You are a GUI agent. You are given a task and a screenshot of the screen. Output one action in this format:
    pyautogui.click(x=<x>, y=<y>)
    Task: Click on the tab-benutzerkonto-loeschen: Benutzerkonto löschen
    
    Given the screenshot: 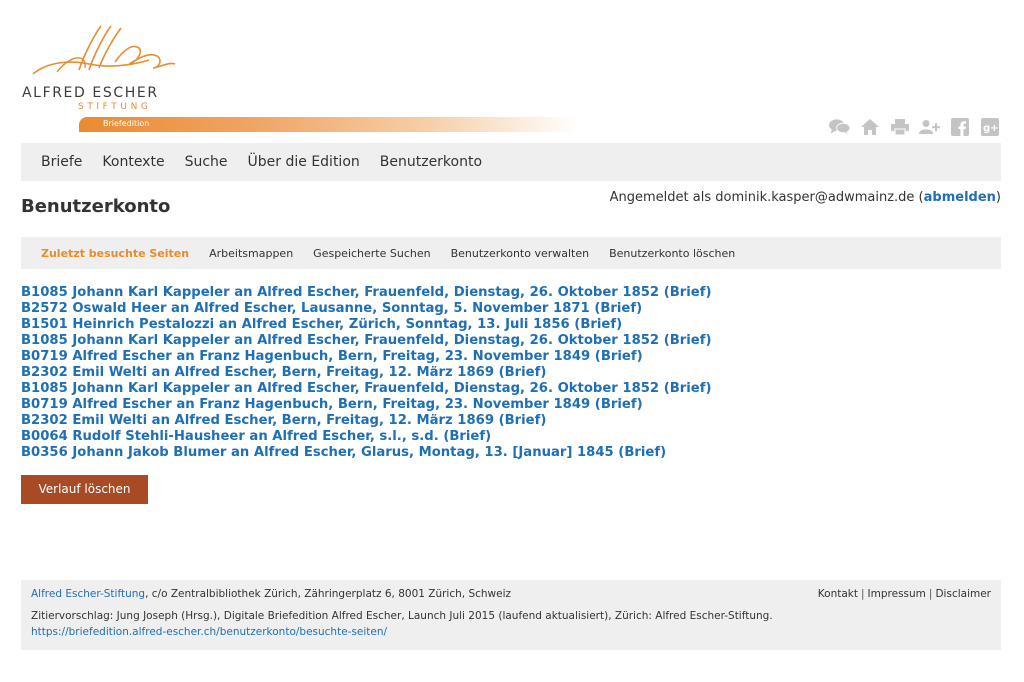 What is the action you would take?
    pyautogui.click(x=672, y=253)
    